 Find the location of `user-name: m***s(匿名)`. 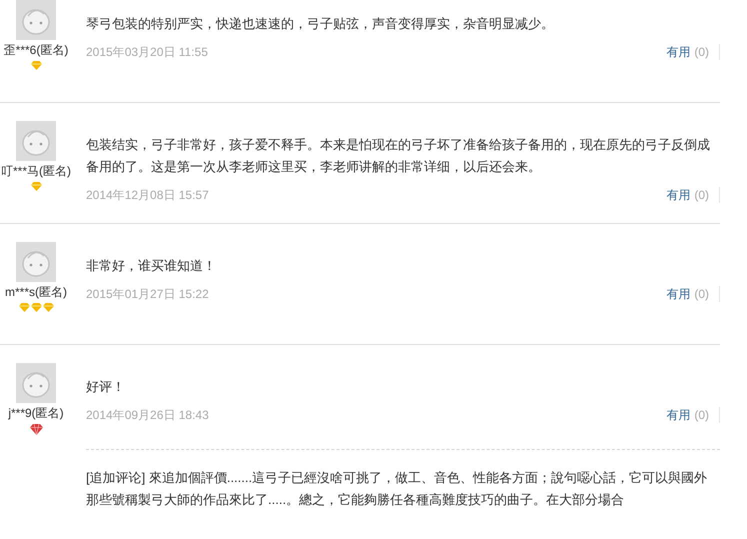

user-name: m***s(匿名) is located at coordinates (36, 292).